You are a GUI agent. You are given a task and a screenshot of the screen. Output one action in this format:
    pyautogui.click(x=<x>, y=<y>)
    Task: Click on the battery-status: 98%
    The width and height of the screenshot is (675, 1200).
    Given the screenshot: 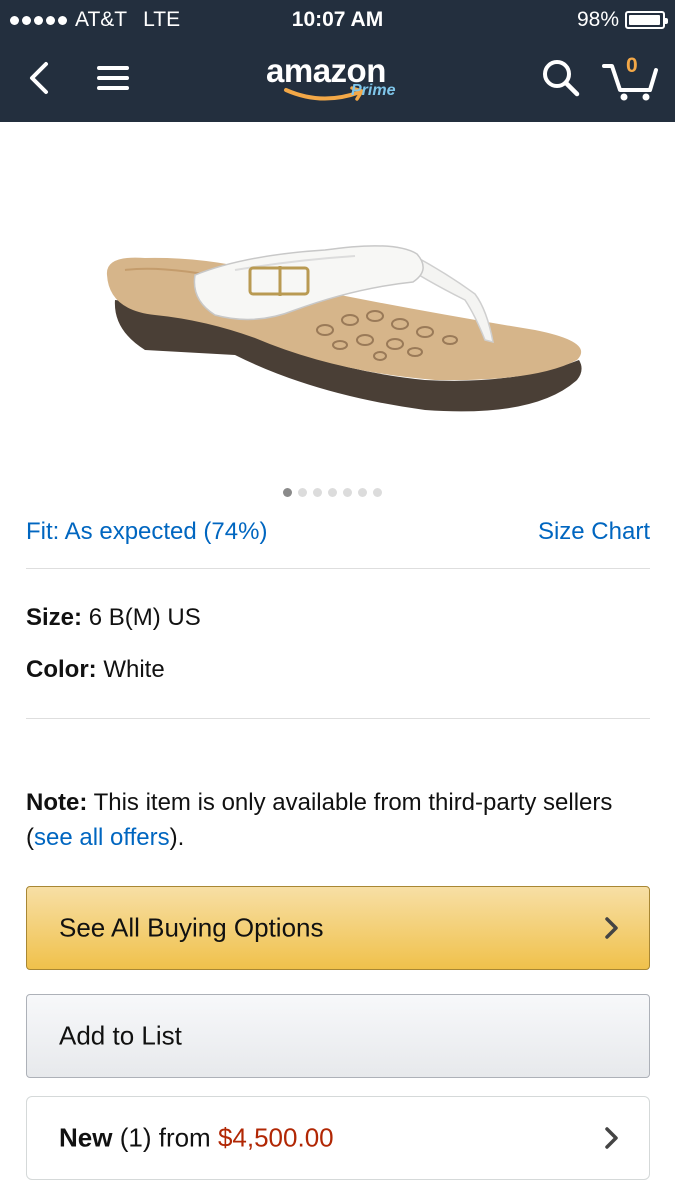 What is the action you would take?
    pyautogui.click(x=622, y=20)
    